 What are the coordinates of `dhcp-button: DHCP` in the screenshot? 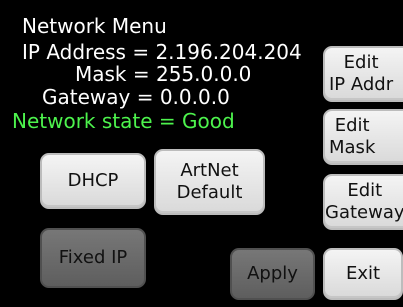 It's located at (93, 181).